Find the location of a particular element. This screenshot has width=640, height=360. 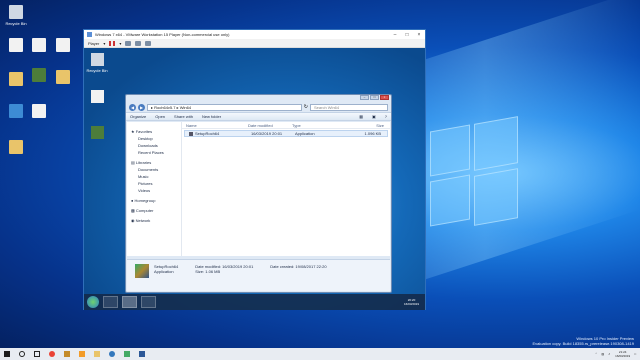

host-clock: 21:24 16/03/2019 is located at coordinates (622, 354).